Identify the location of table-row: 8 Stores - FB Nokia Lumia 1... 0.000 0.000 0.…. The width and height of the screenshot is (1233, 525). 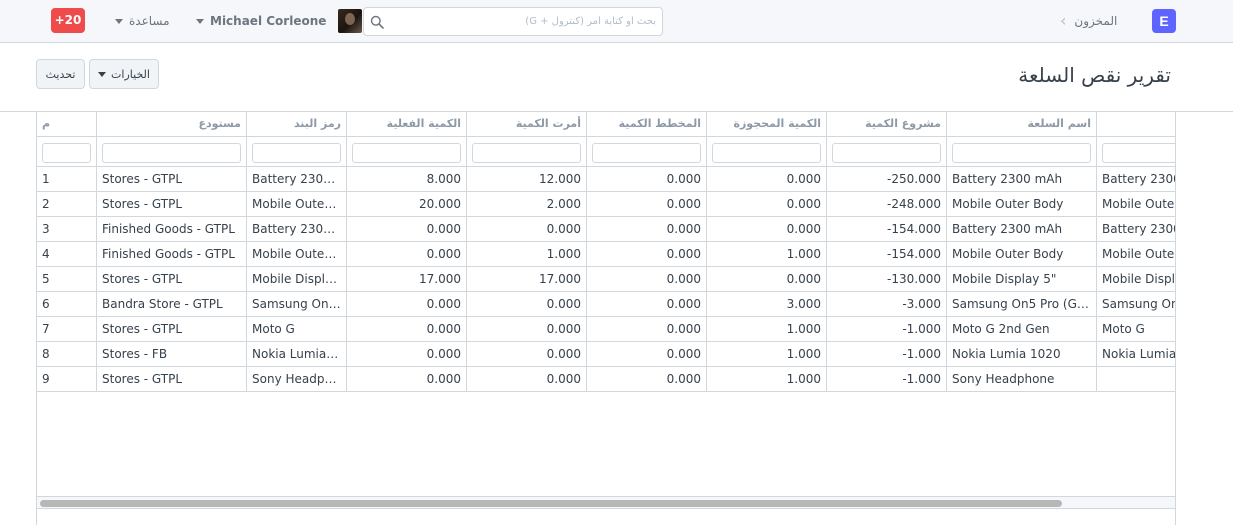
(606, 354).